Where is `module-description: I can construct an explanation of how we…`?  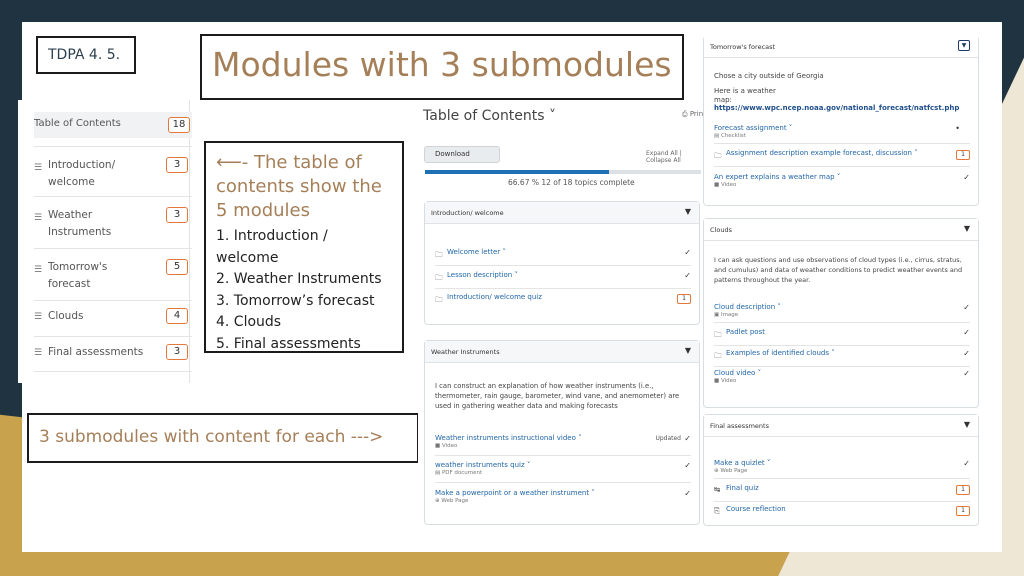
module-description: I can construct an explanation of how we… is located at coordinates (557, 396).